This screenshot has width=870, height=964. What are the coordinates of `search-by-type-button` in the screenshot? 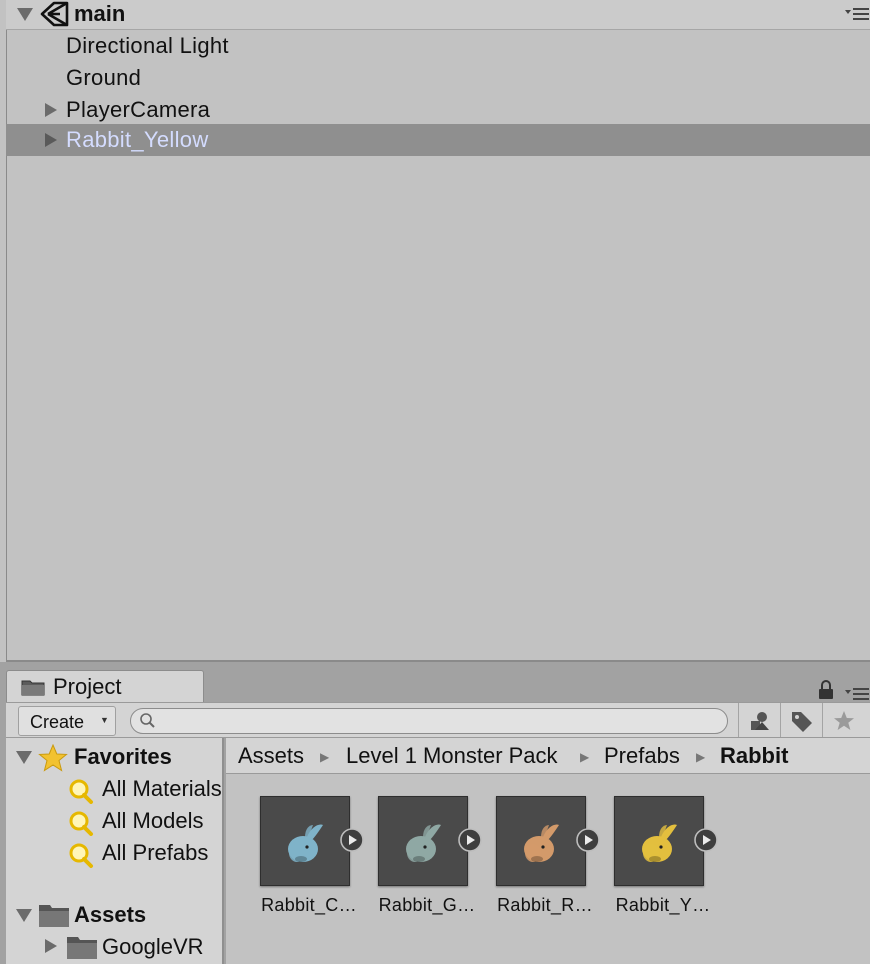 It's located at (759, 720).